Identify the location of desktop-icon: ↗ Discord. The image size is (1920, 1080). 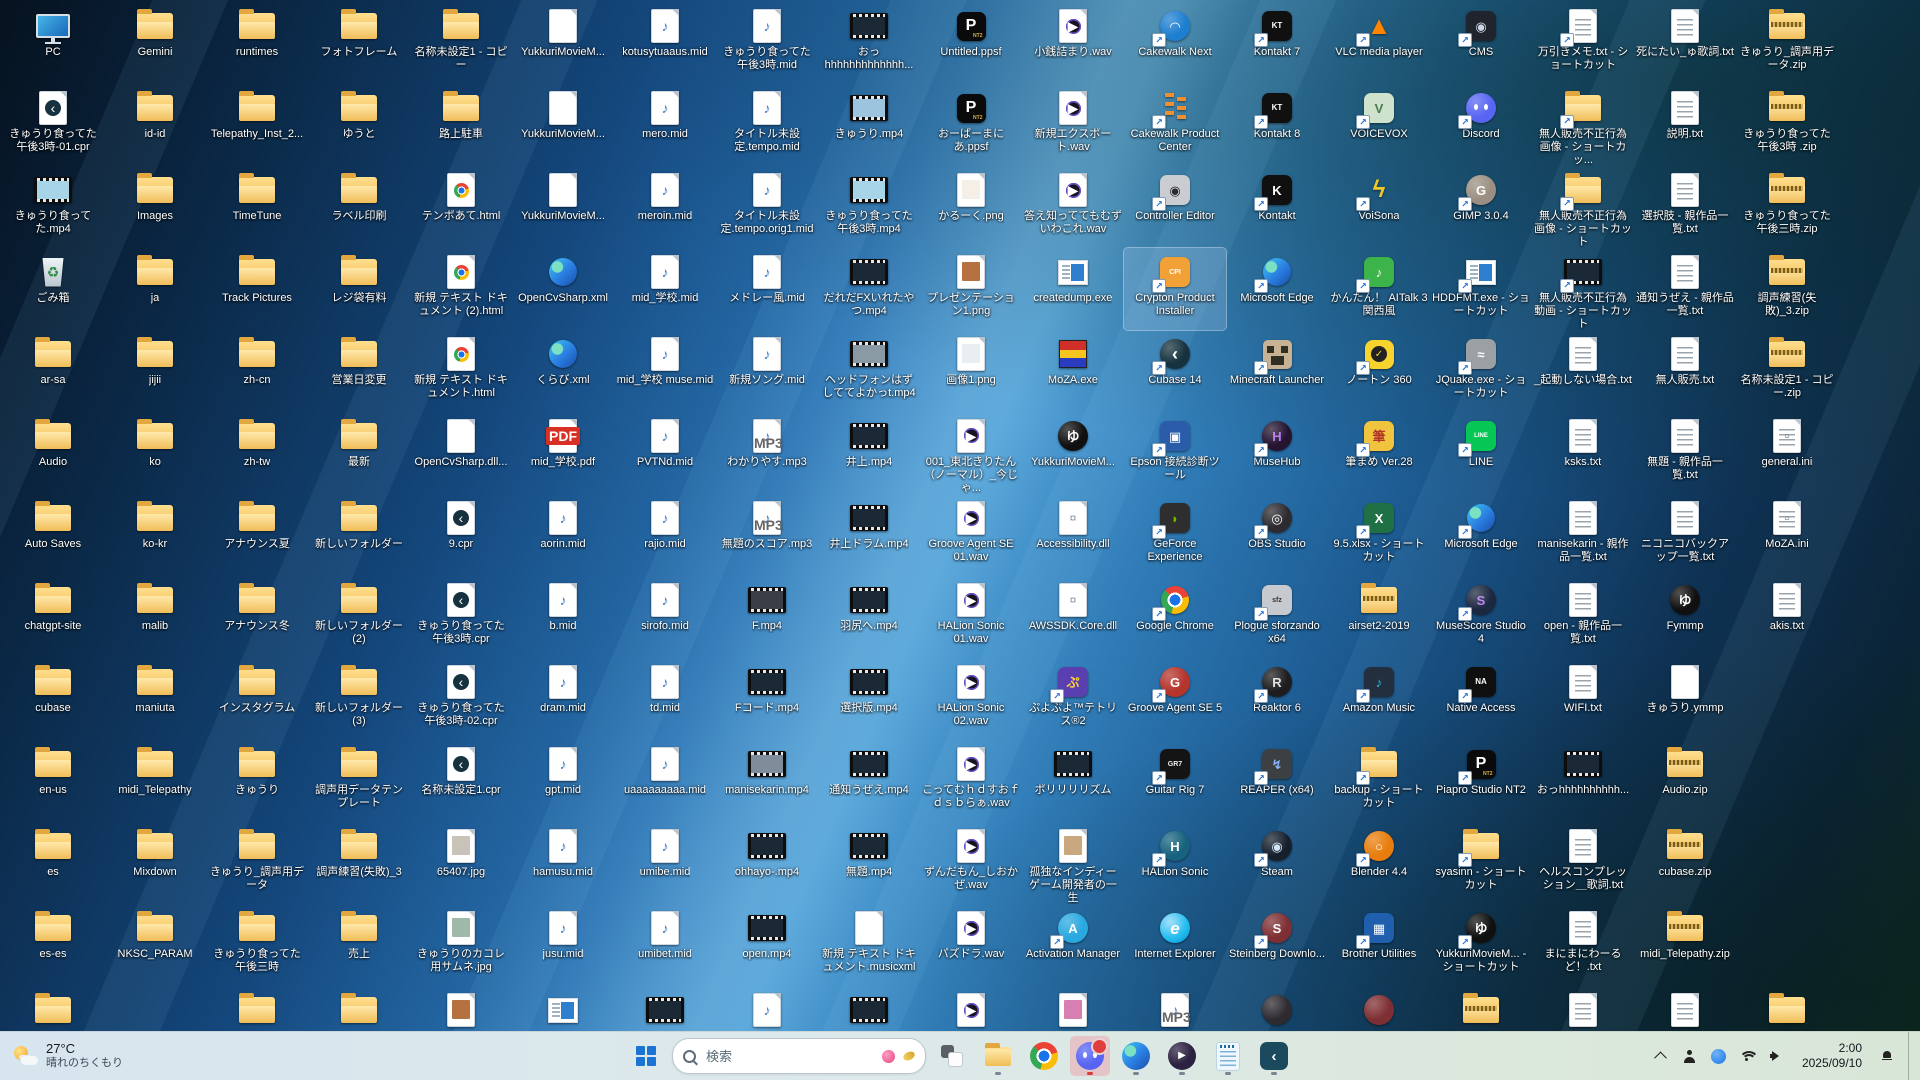
(1481, 125).